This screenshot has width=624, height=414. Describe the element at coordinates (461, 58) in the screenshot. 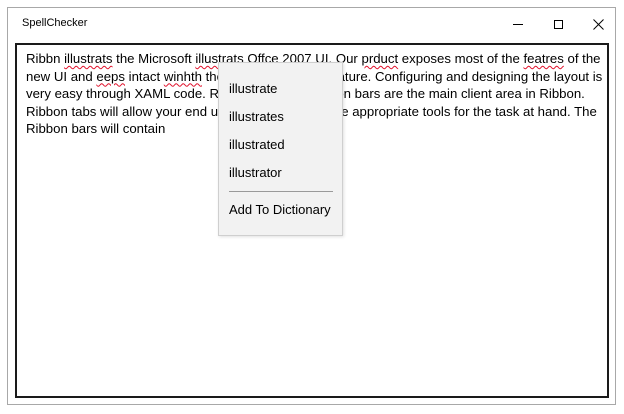

I see `text-run: exposes most of the` at that location.